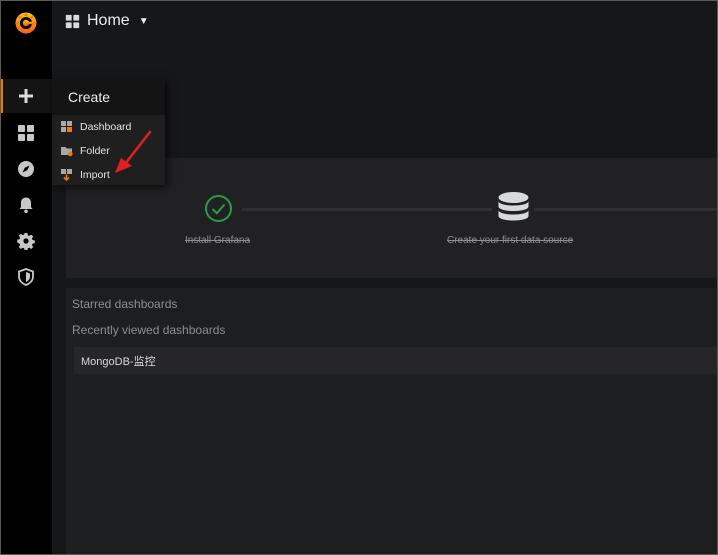 Image resolution: width=718 pixels, height=555 pixels. Describe the element at coordinates (118, 361) in the screenshot. I see `recent-dashboard-item-label: MongoDB-监控` at that location.